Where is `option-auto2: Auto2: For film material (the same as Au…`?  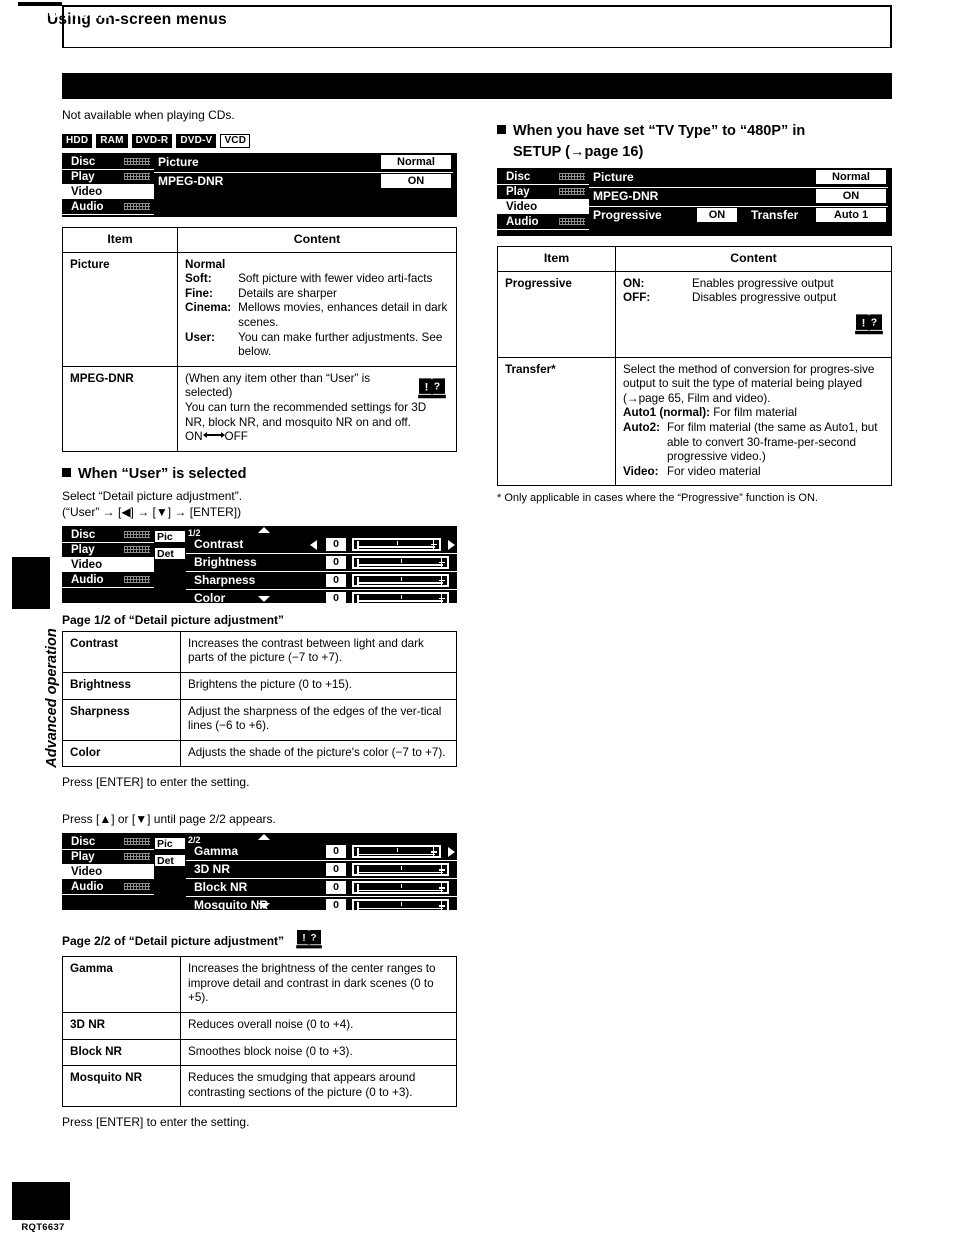
option-auto2: Auto2: For film material (the same as Au… is located at coordinates (753, 443).